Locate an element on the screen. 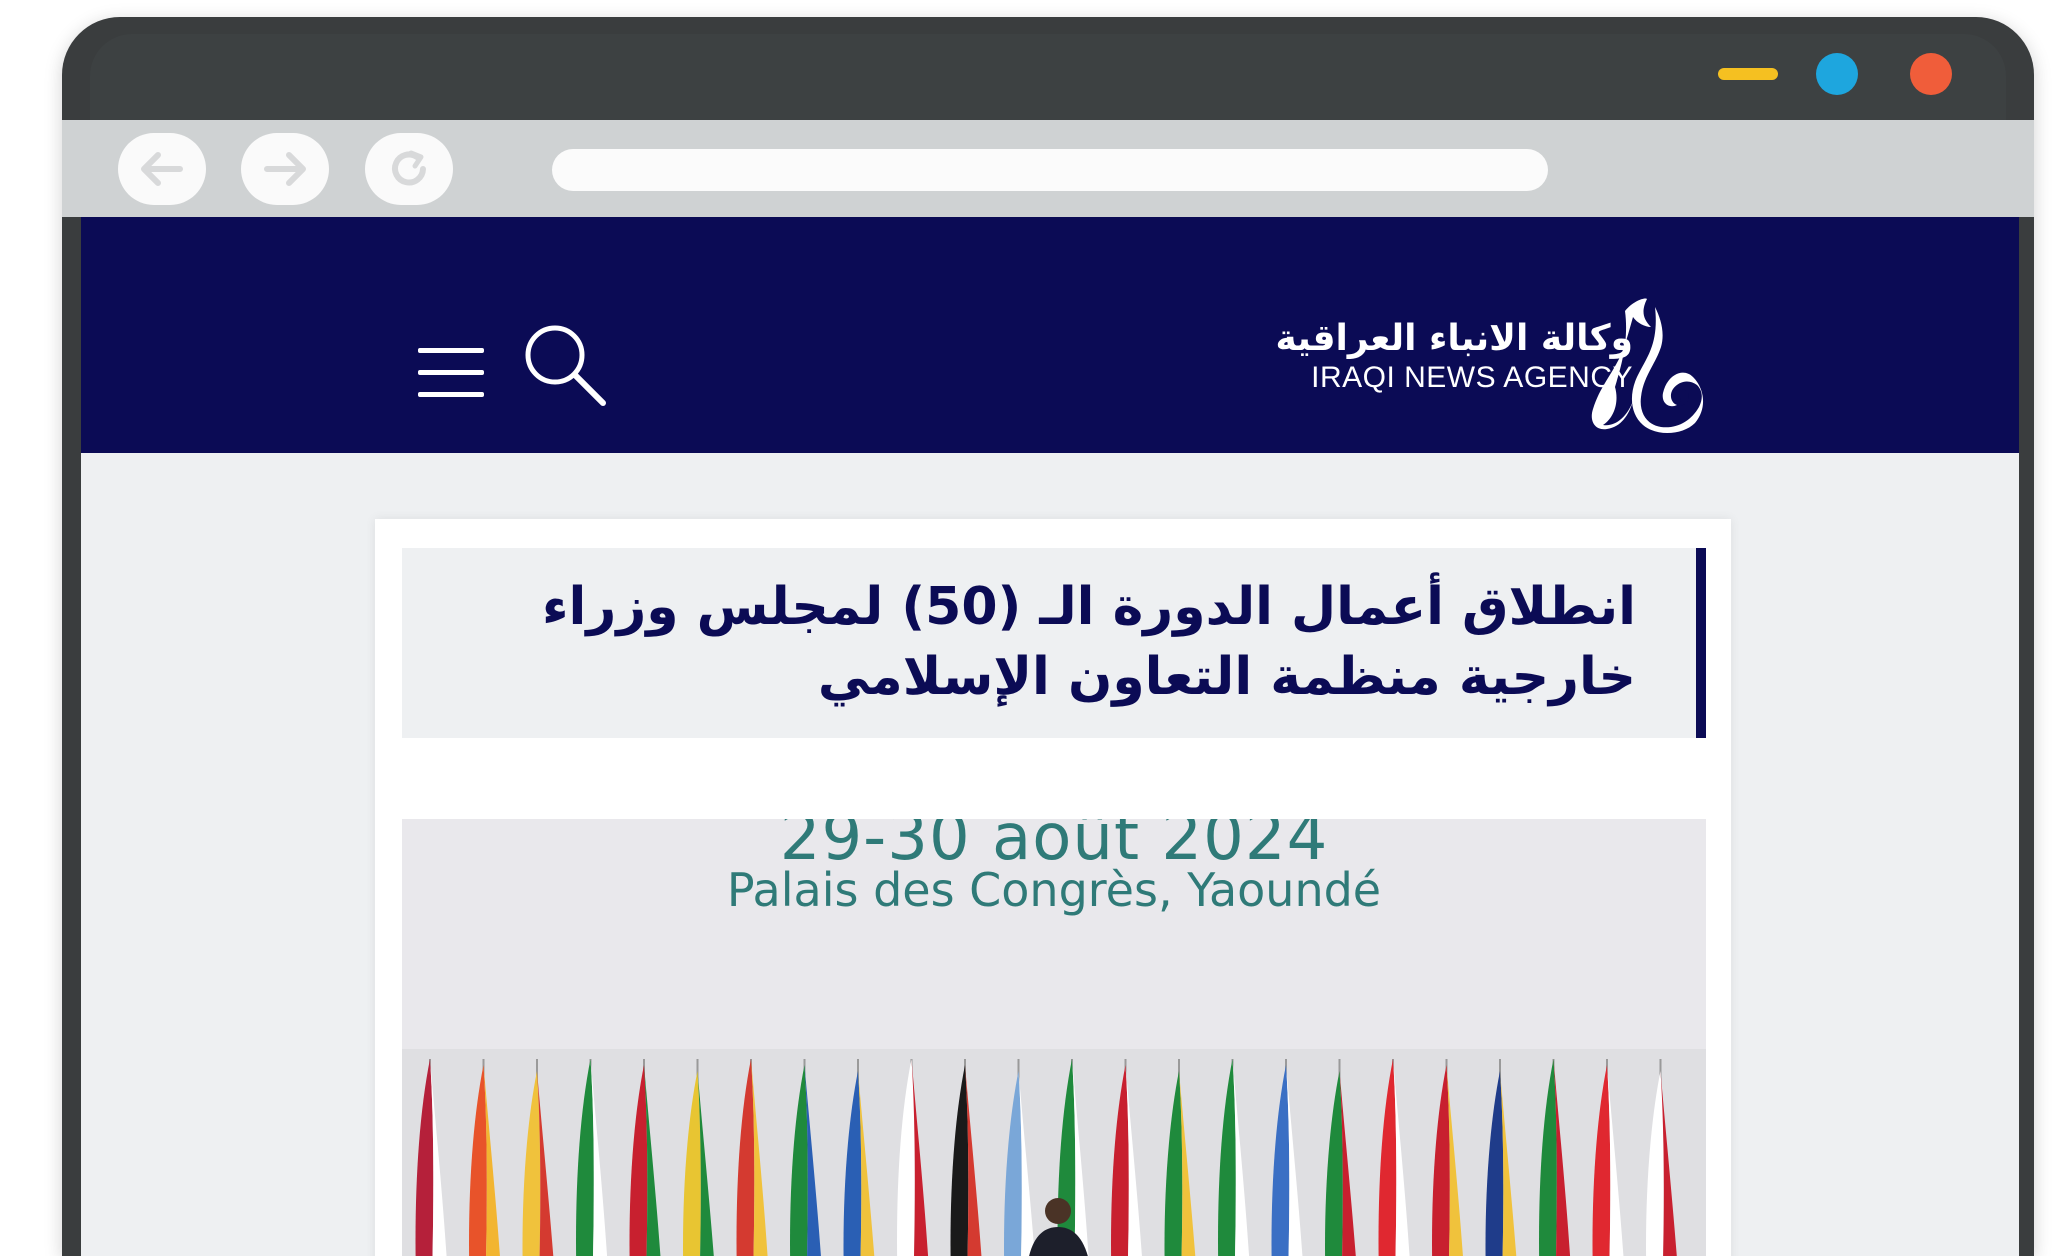  forward-button is located at coordinates (285, 169).